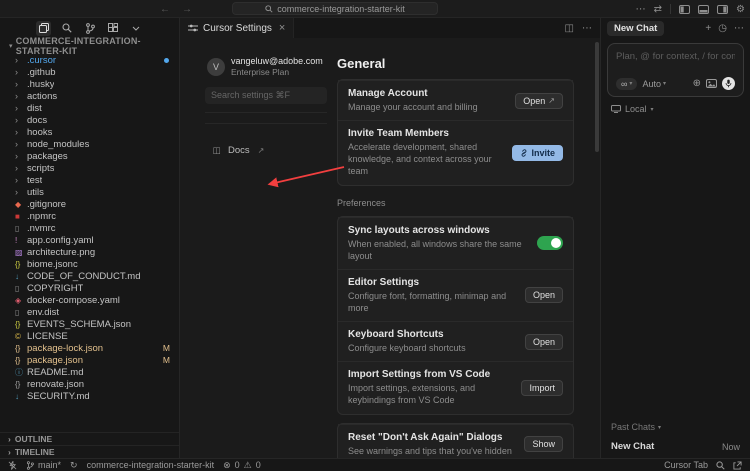 Image resolution: width=750 pixels, height=471 pixels. I want to click on file-item: ↓ SECURITY.md, so click(89, 396).